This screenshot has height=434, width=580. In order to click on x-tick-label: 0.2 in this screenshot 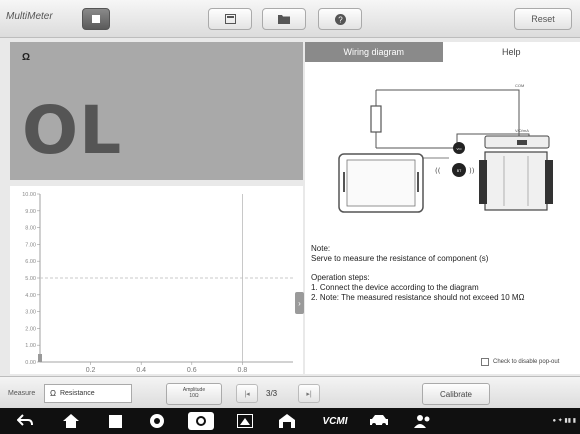, I will do `click(91, 370)`.